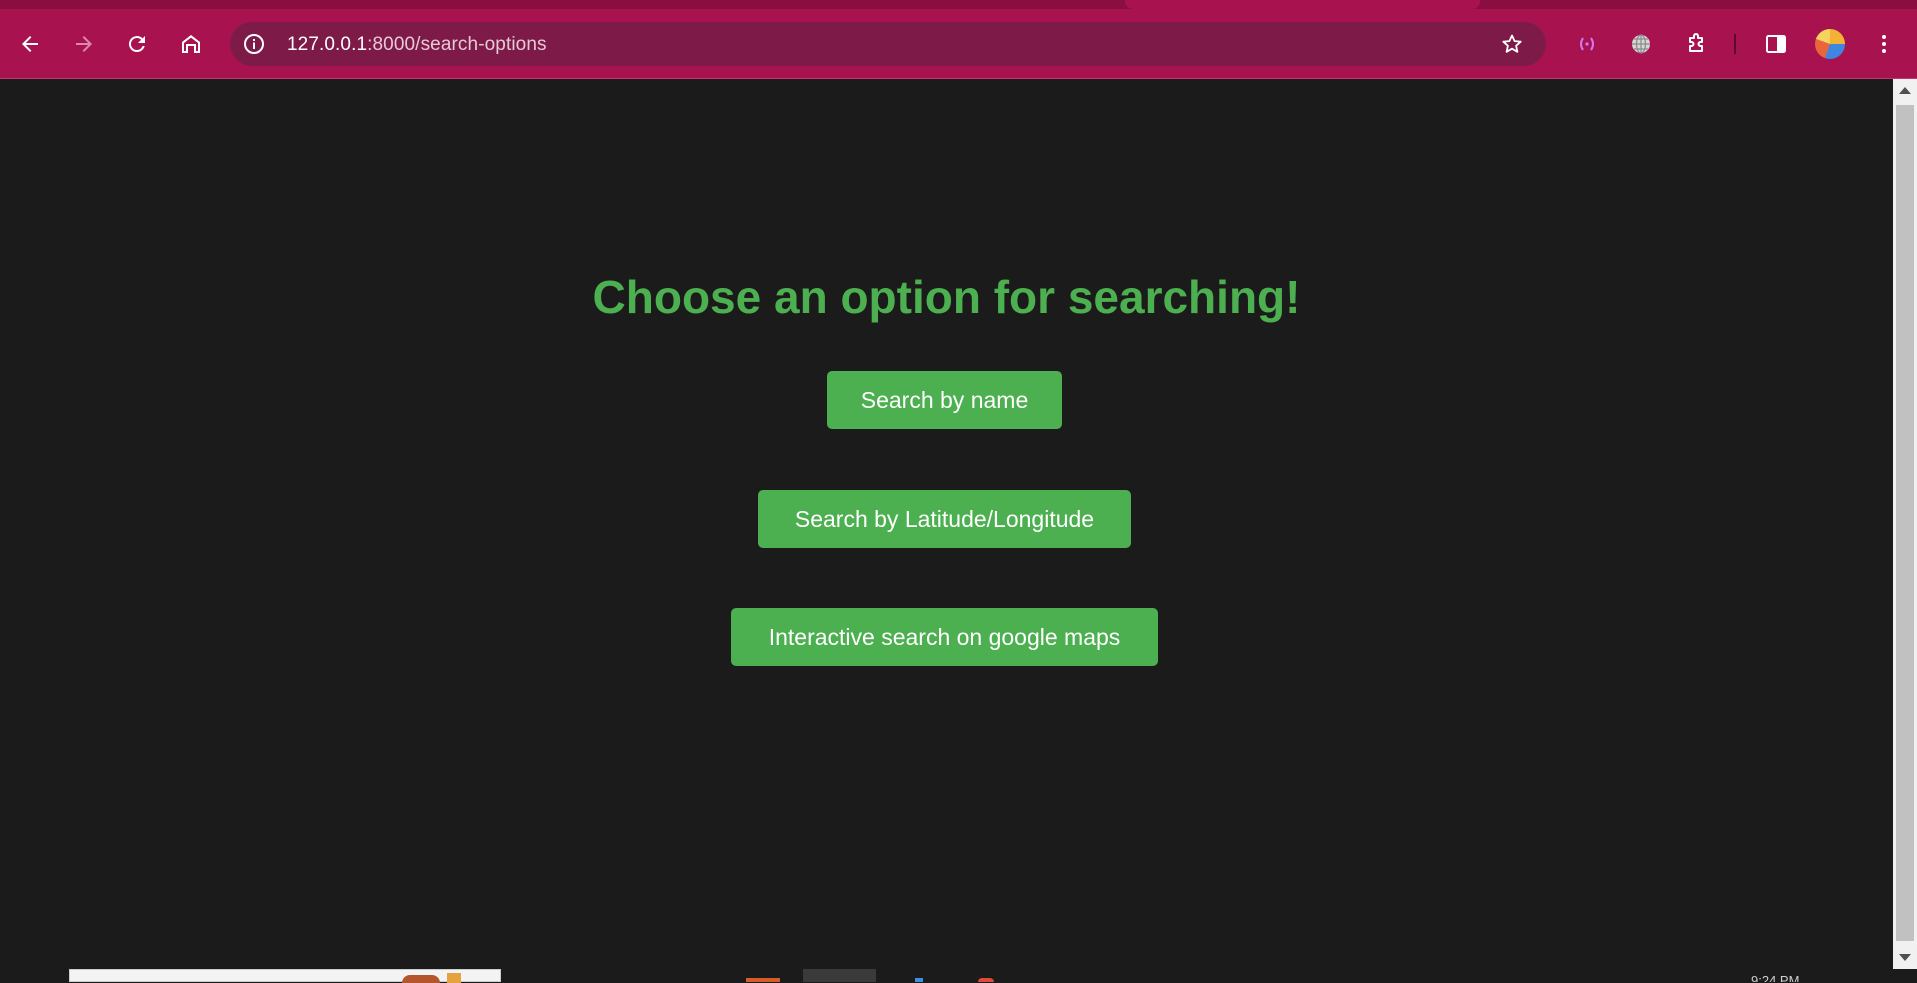 Image resolution: width=1917 pixels, height=983 pixels. I want to click on menu-button, so click(1884, 44).